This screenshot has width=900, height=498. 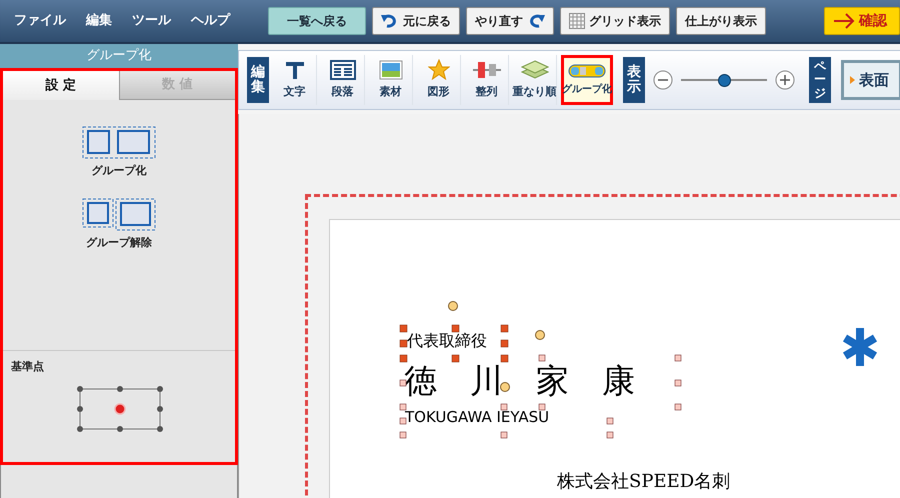 I want to click on tool-button: 整列, so click(x=487, y=80).